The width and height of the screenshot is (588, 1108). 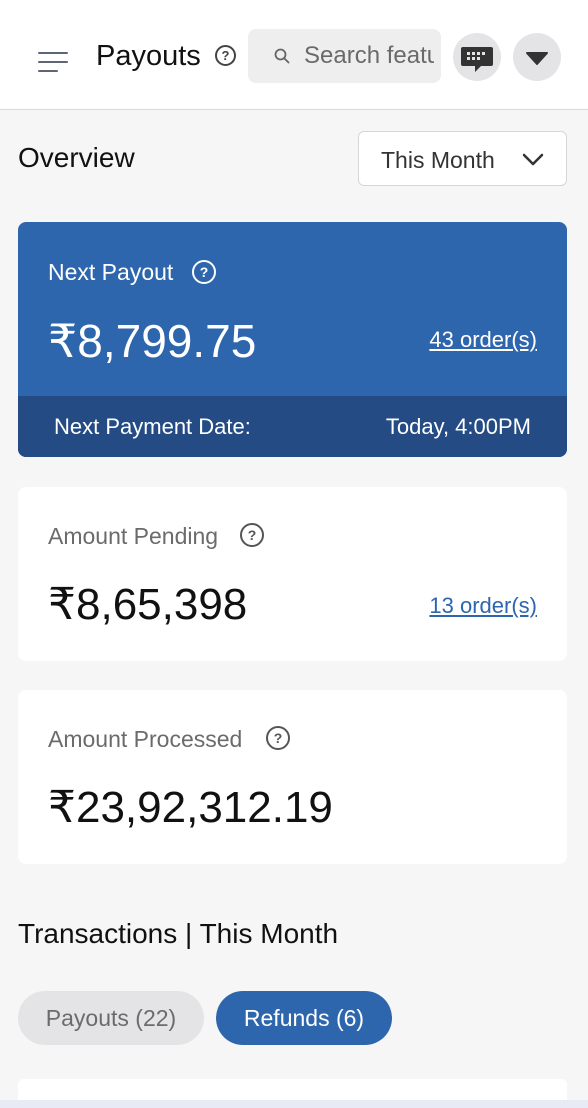 I want to click on next-payout-amount: ₹8,799.75, so click(x=152, y=341).